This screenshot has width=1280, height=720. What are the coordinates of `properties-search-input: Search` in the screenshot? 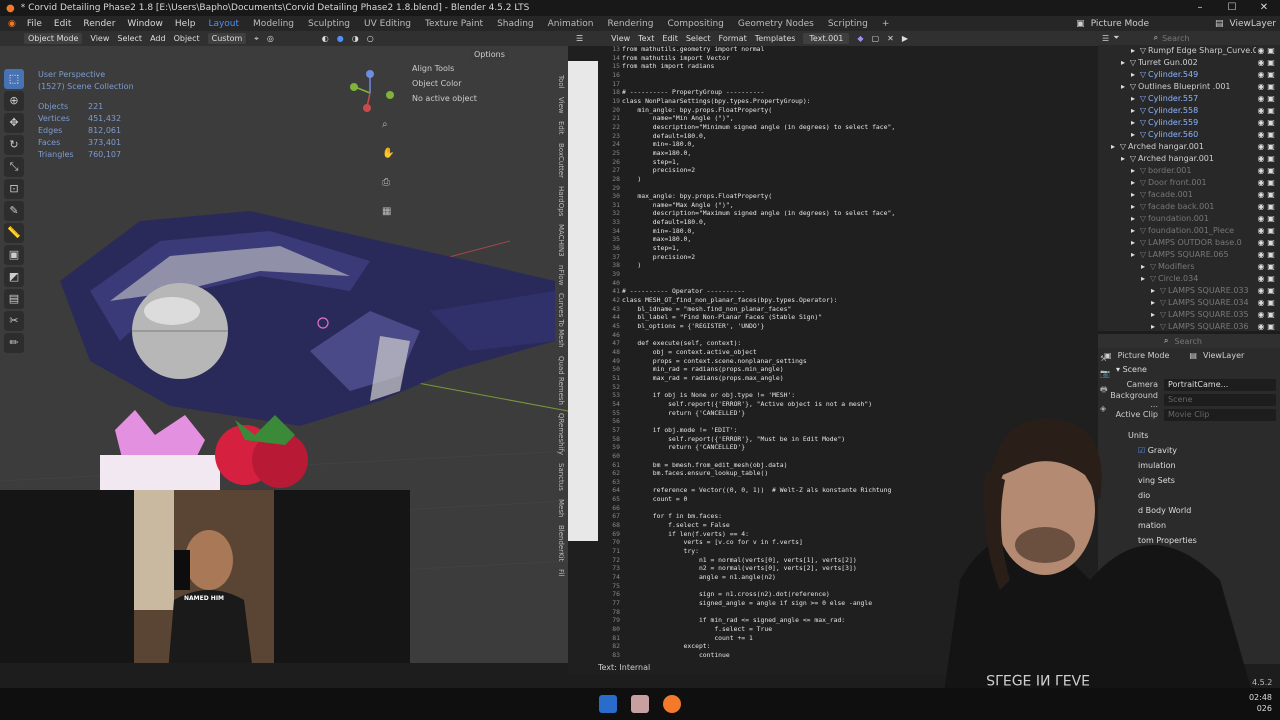 It's located at (1187, 341).